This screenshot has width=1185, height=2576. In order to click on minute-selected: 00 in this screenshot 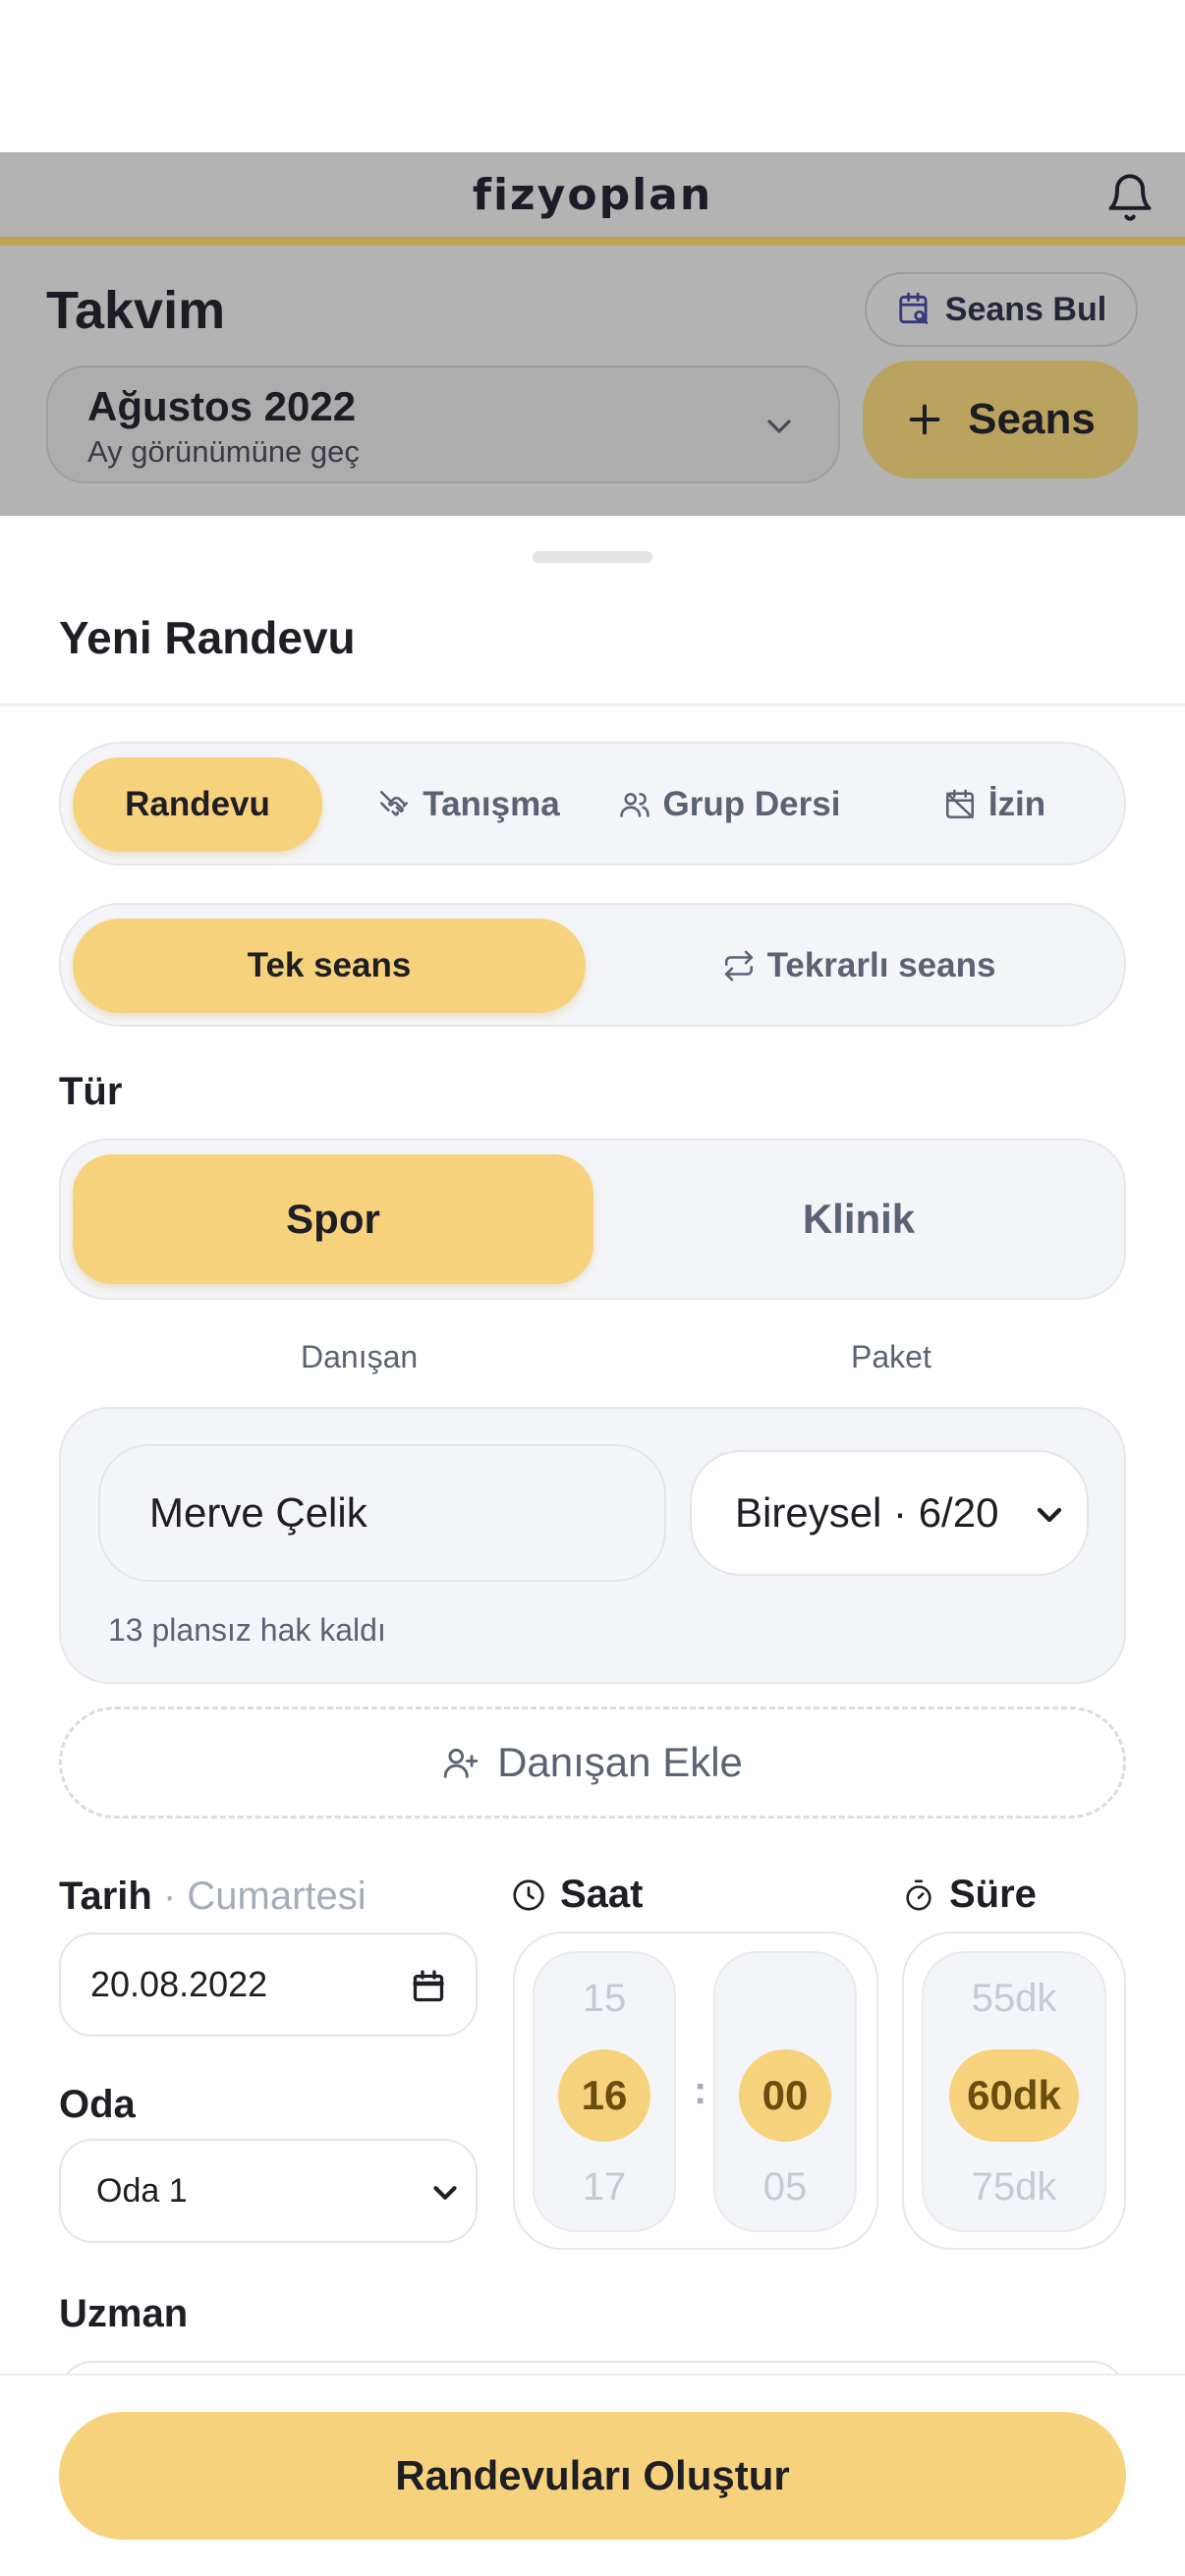, I will do `click(785, 2095)`.